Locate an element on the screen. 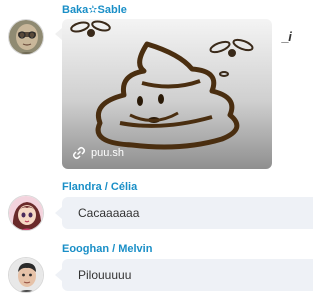 This screenshot has width=320, height=300. sender-name: Flandra / Célia is located at coordinates (99, 187).